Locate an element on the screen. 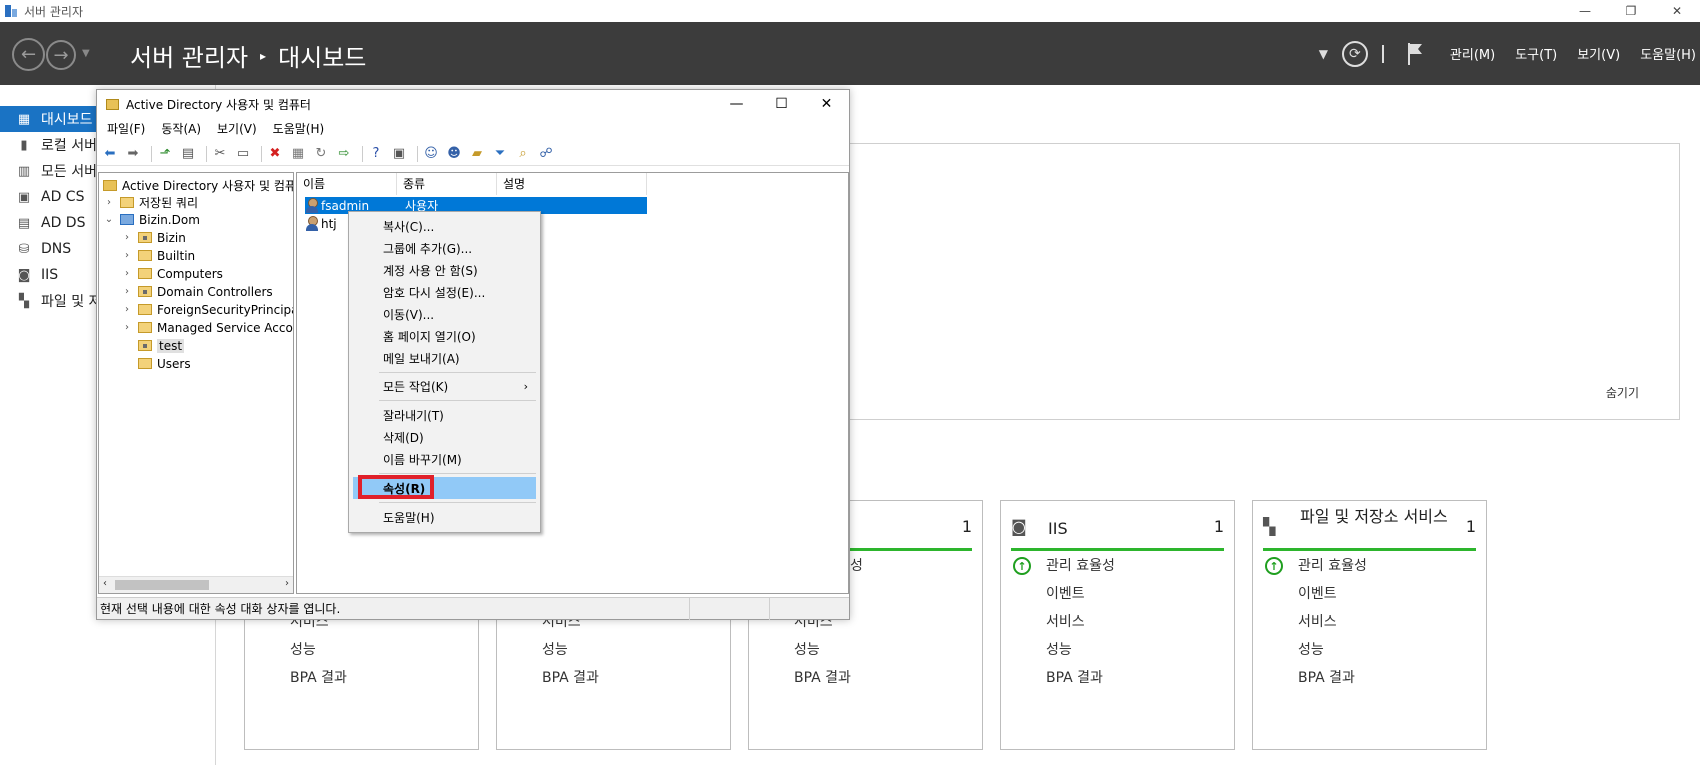 The image size is (1700, 765). menu-file: 파일(F) is located at coordinates (126, 129).